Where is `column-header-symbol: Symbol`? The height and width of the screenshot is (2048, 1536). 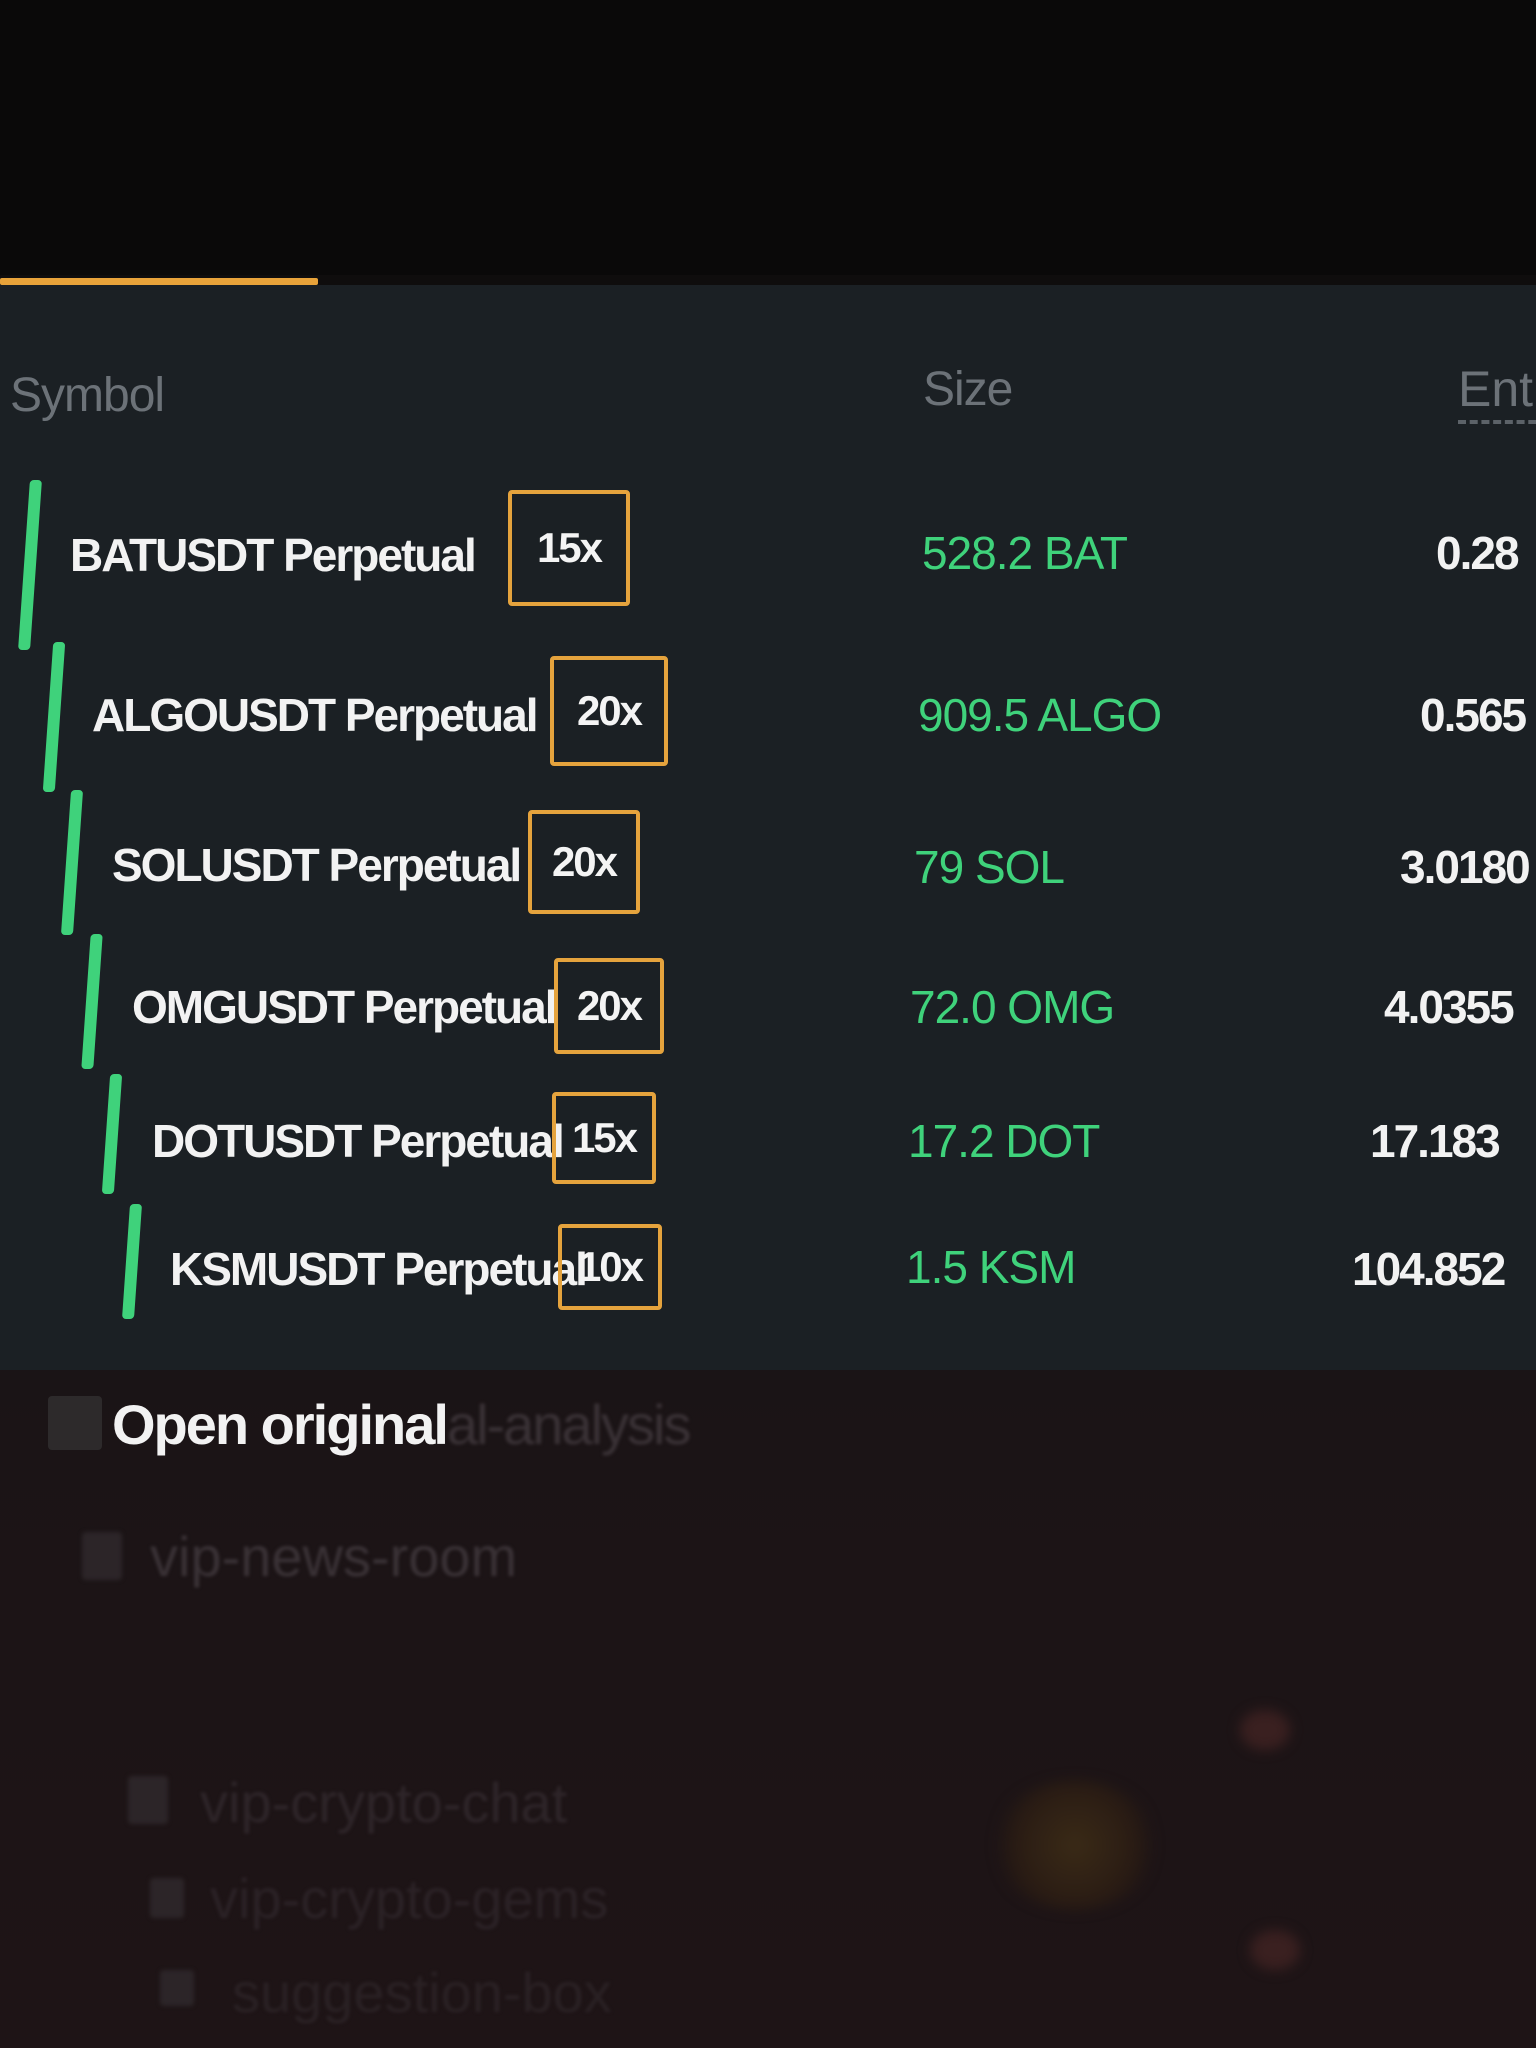 column-header-symbol: Symbol is located at coordinates (87, 395).